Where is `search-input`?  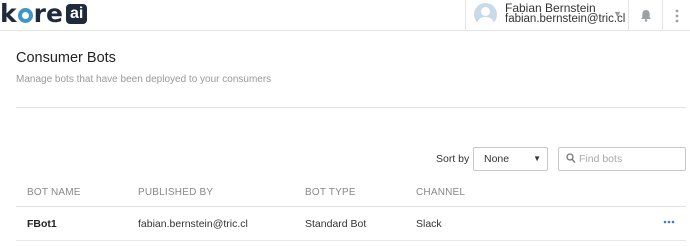
search-input is located at coordinates (629, 159).